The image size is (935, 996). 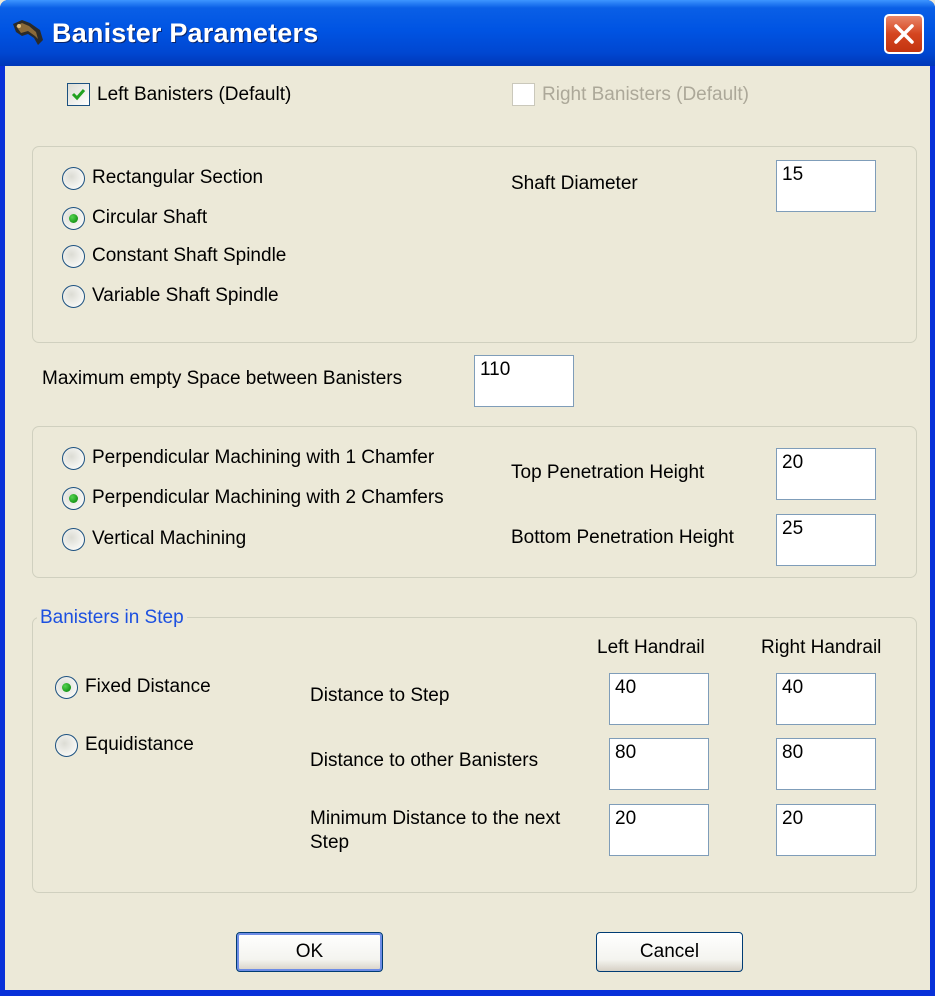 I want to click on radio-vertical-machining, so click(x=73, y=539).